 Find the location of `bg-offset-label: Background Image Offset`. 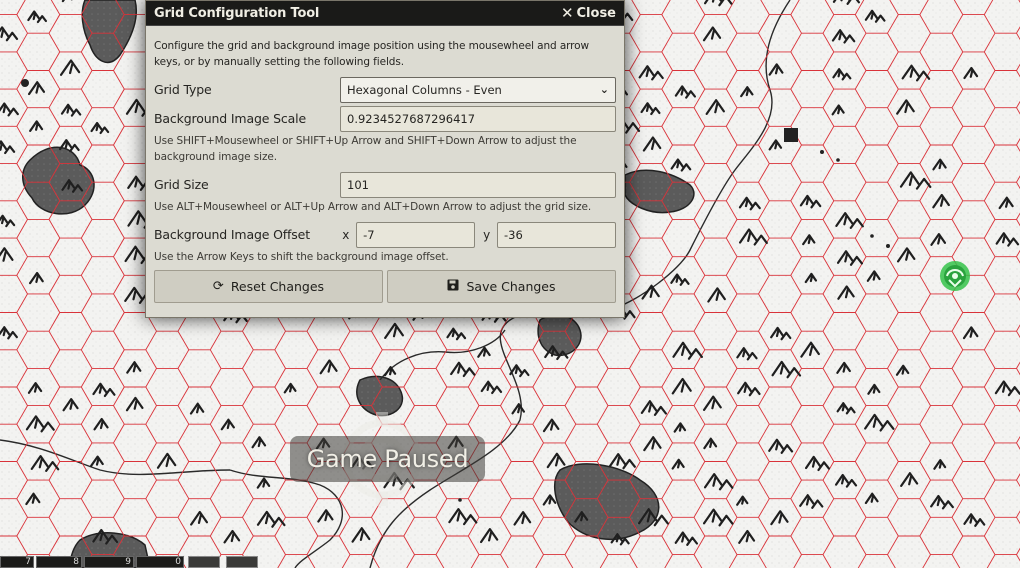

bg-offset-label: Background Image Offset is located at coordinates (232, 234).